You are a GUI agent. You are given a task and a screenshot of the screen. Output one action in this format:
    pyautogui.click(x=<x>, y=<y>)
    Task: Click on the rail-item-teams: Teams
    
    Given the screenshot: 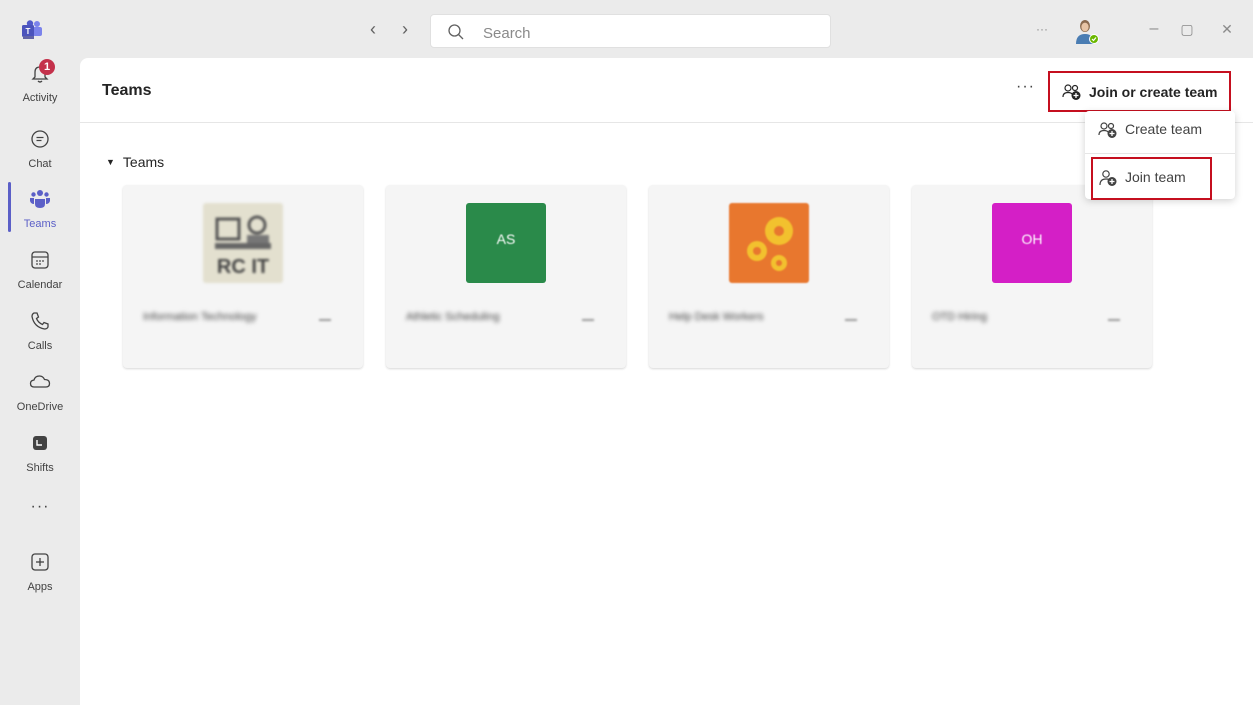 What is the action you would take?
    pyautogui.click(x=40, y=216)
    